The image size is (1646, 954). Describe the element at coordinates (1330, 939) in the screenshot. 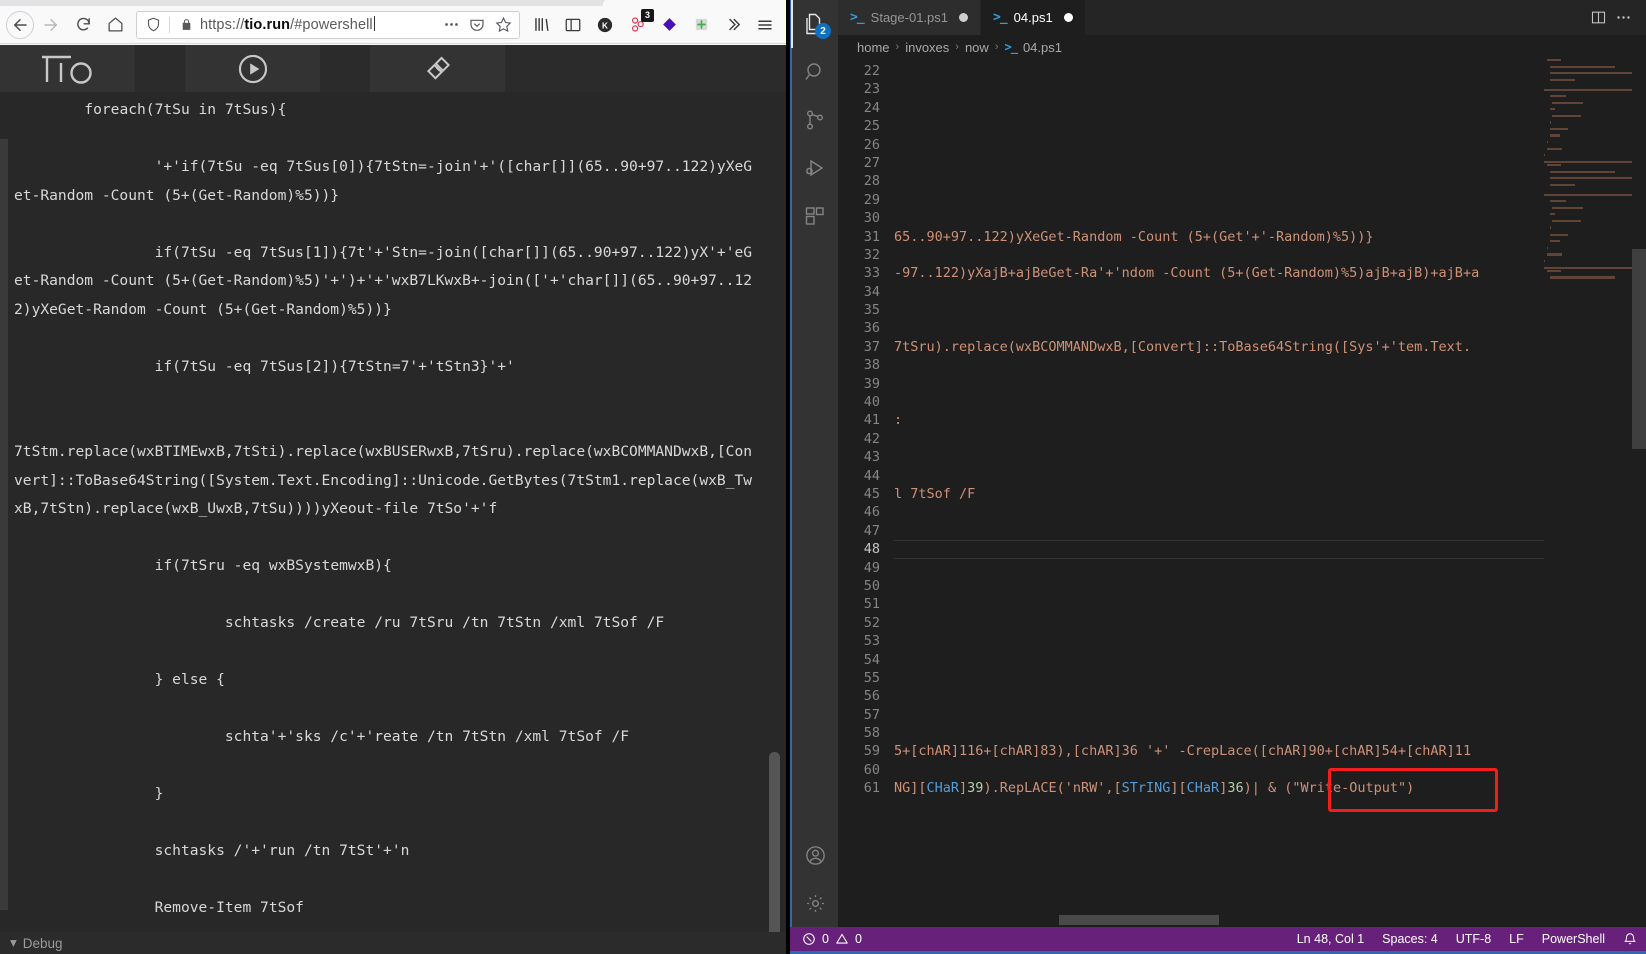

I see `status-bar-cursor-position: Ln 48, Col 1` at that location.